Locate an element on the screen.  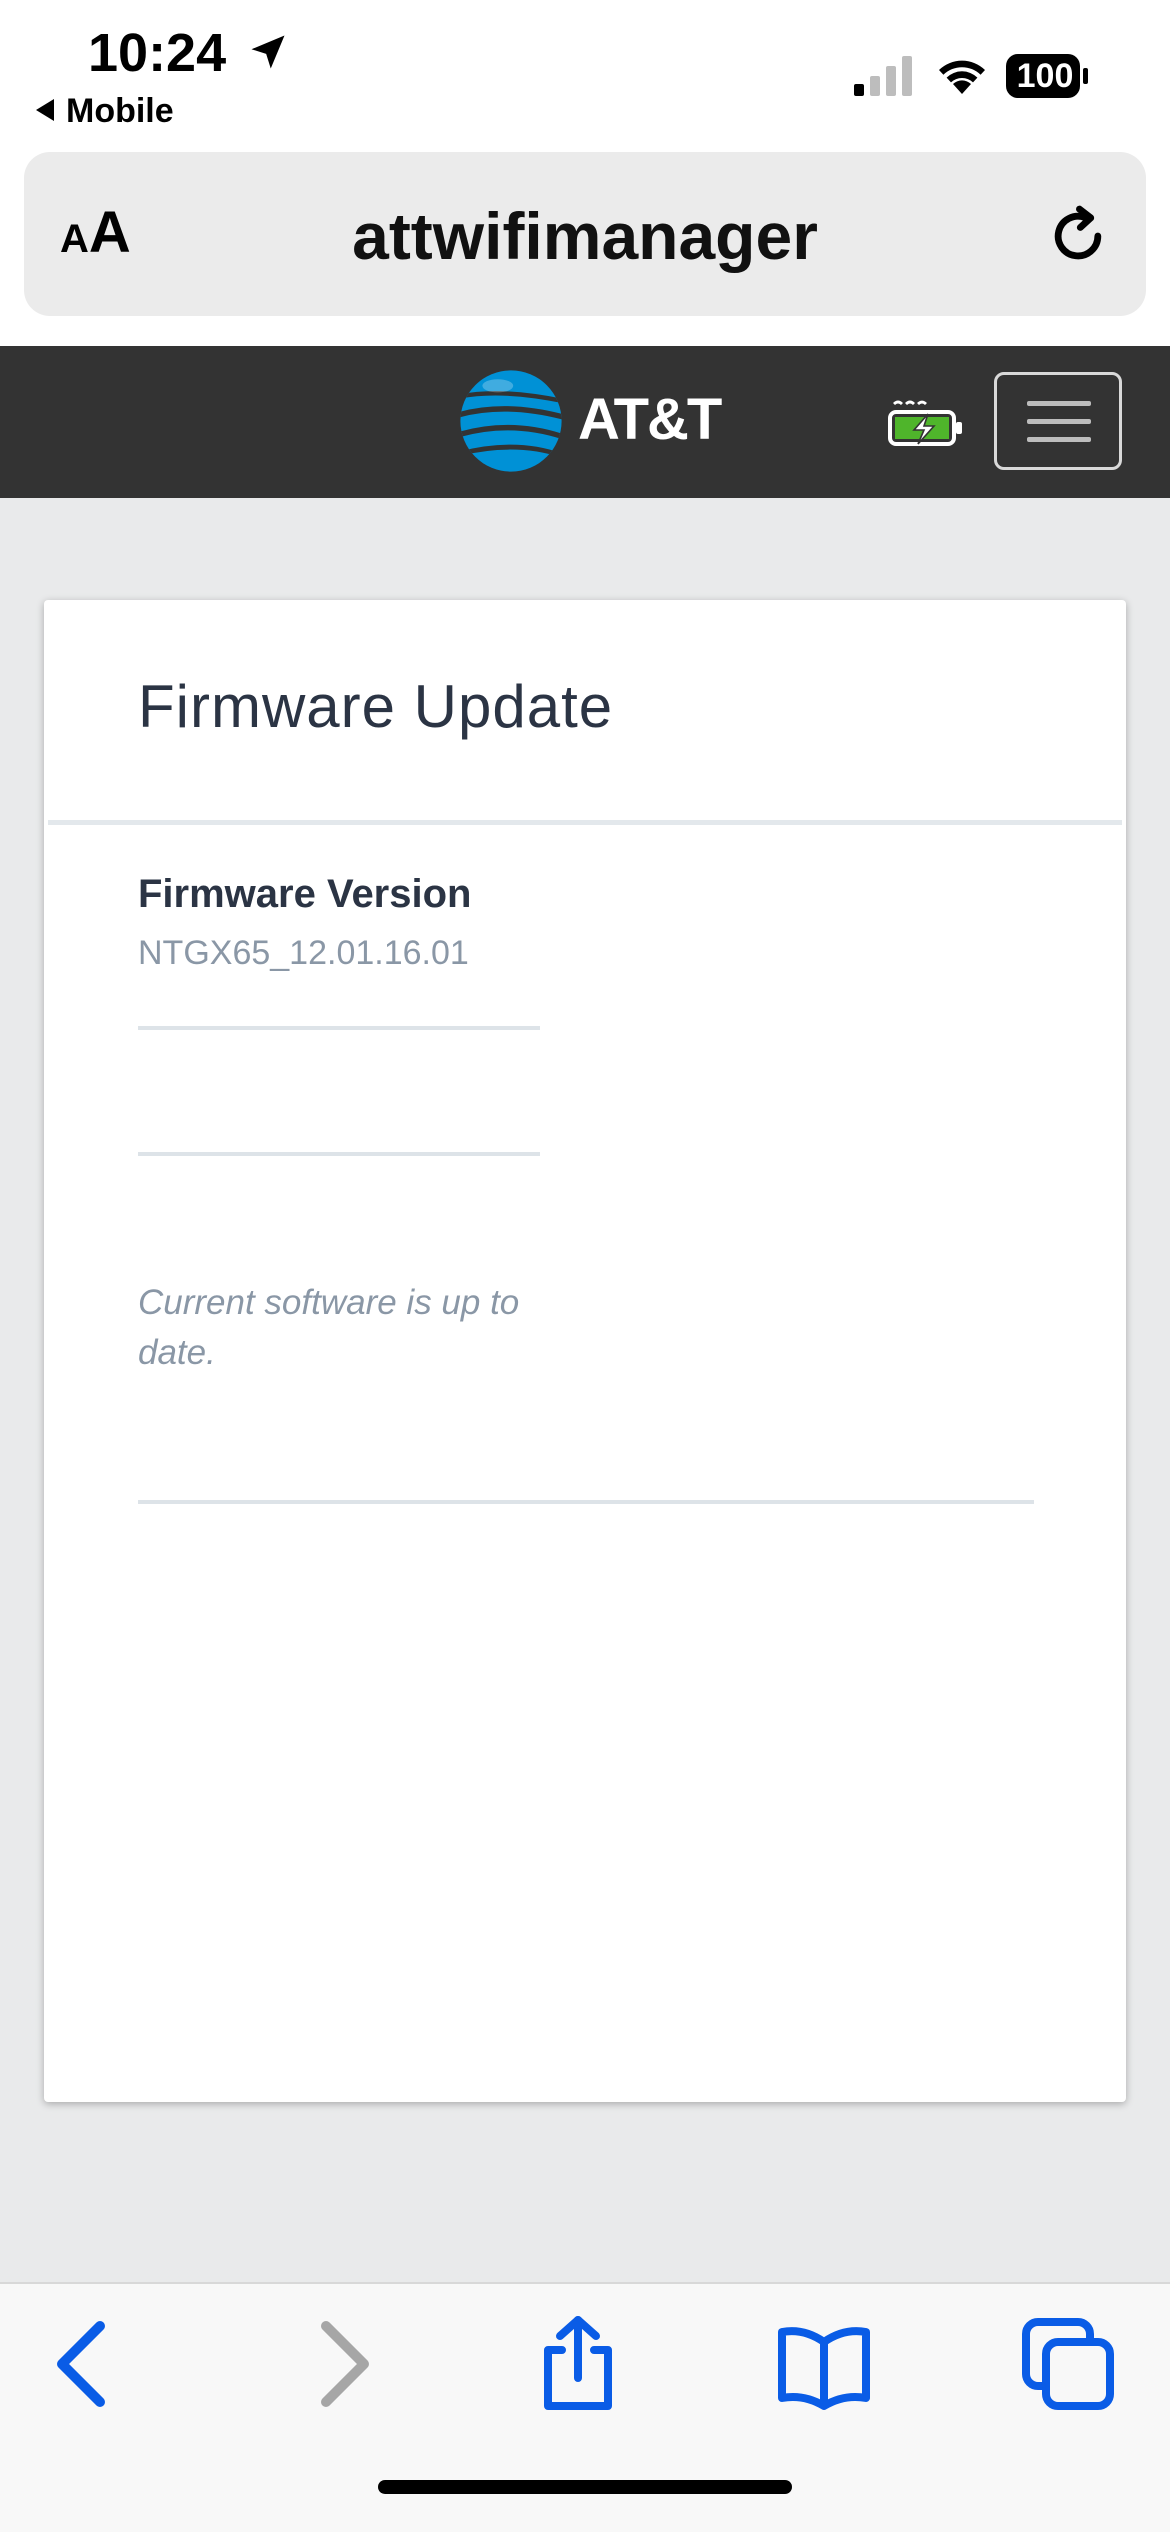
att-wordmark: AT&T is located at coordinates (650, 419).